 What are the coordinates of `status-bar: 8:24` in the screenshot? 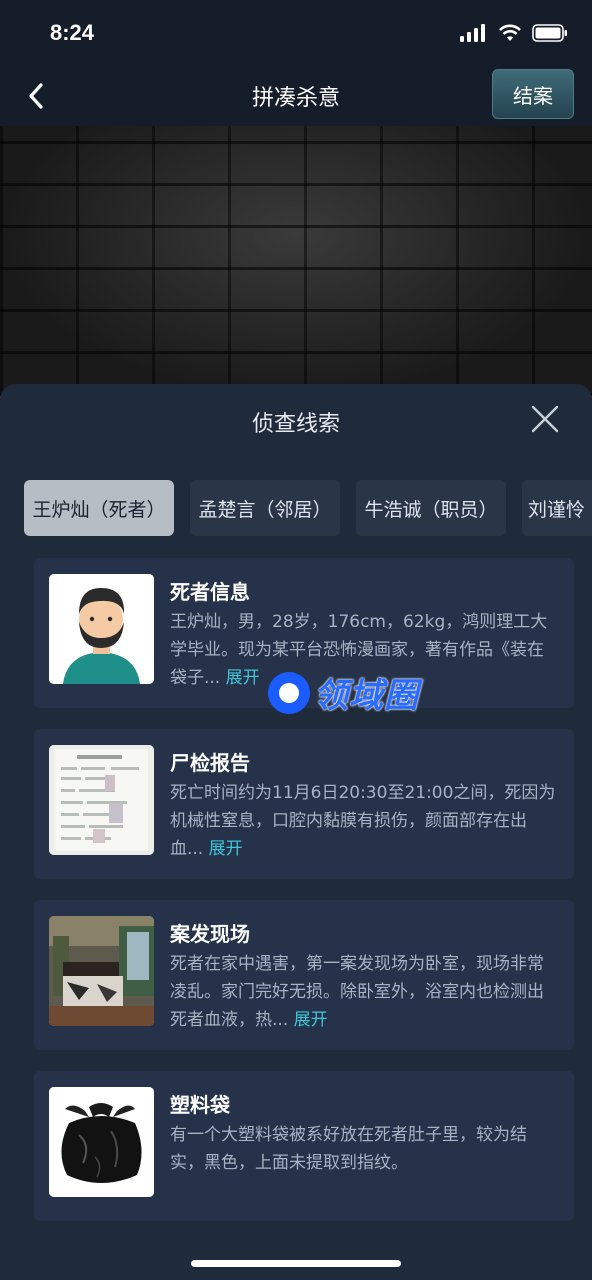 It's located at (296, 33).